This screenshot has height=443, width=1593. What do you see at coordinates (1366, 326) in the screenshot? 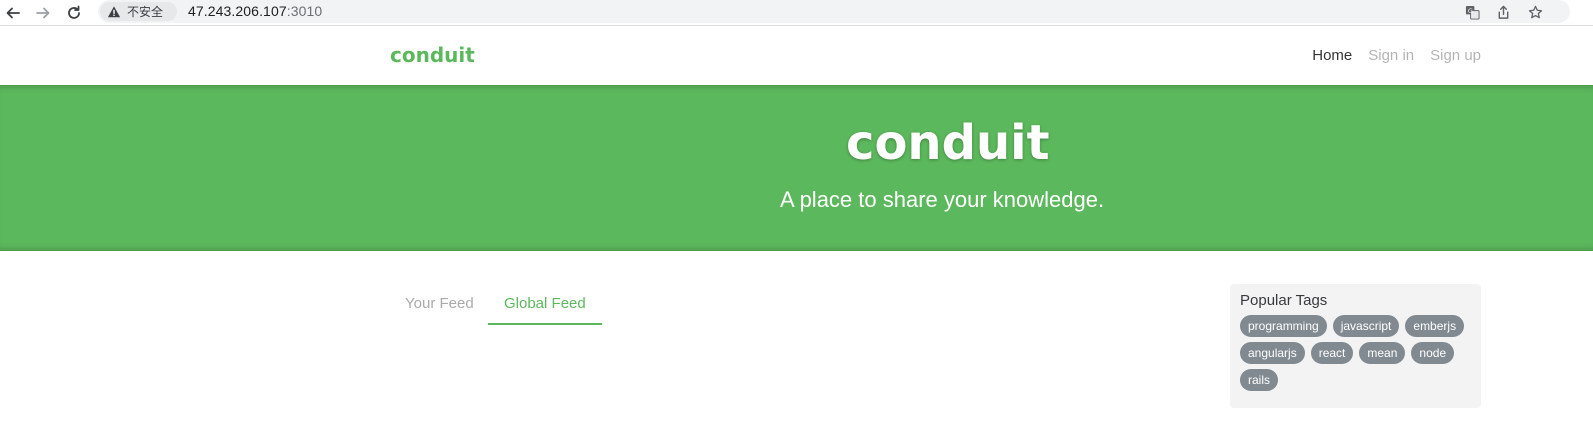
I see `tag-pill: javascript` at bounding box center [1366, 326].